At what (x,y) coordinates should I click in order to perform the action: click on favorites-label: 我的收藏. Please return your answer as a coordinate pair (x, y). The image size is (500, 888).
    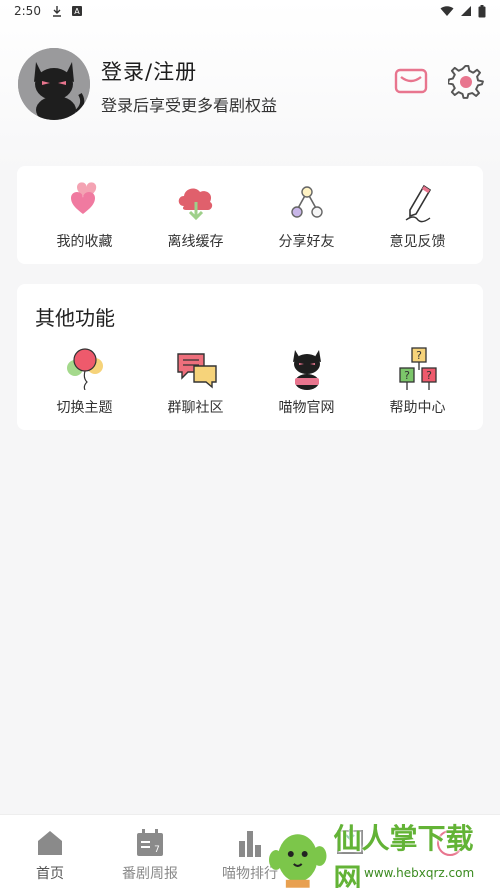
    Looking at the image, I should click on (84, 242).